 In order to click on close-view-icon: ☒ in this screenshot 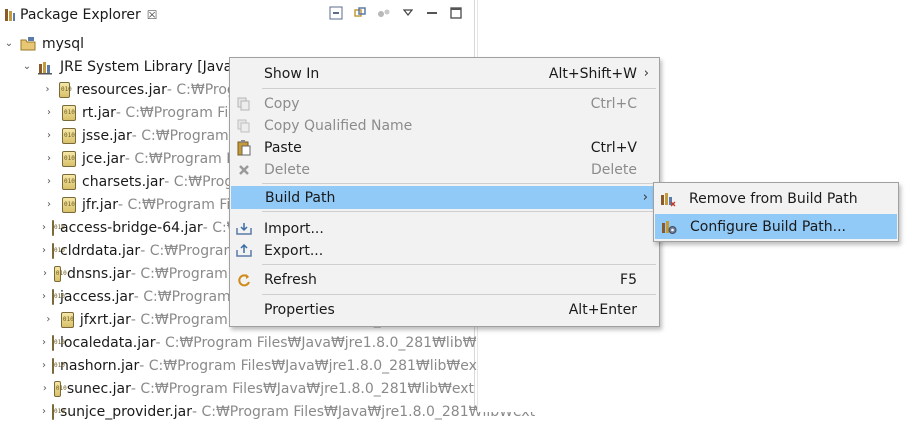, I will do `click(152, 15)`.